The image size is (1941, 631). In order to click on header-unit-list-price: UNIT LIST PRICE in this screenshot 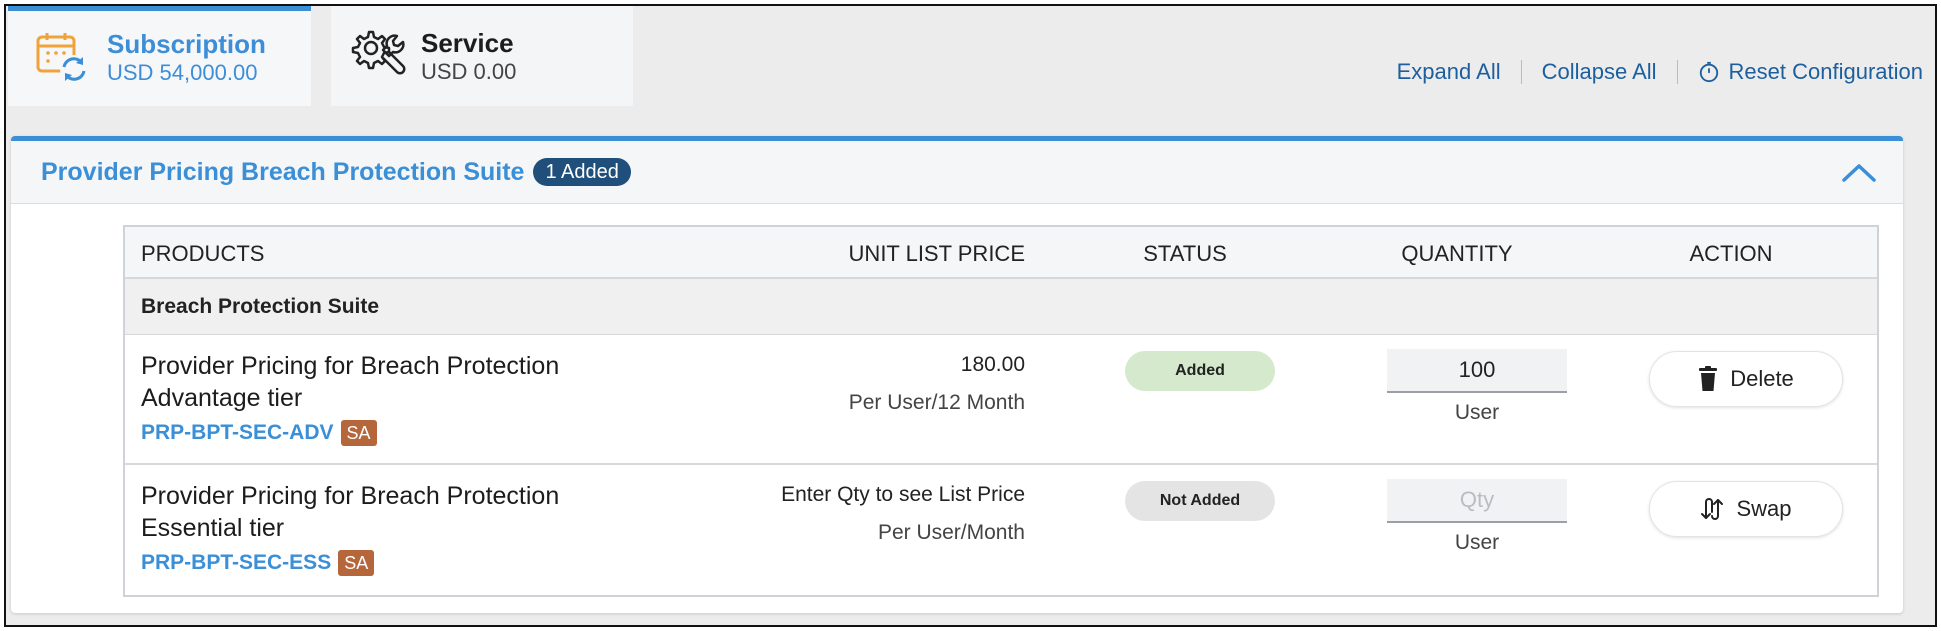, I will do `click(936, 253)`.